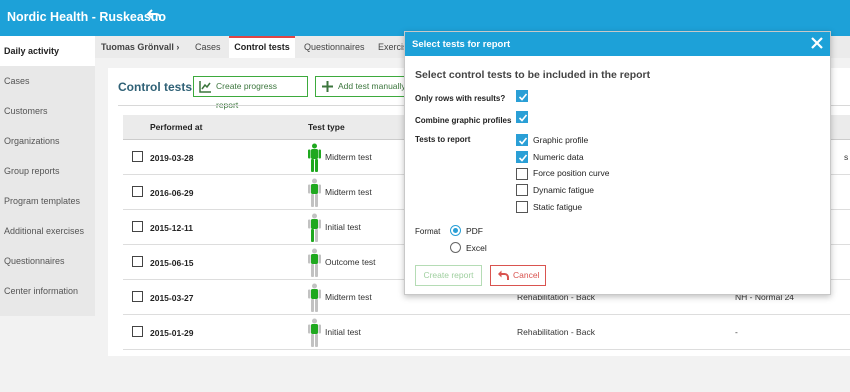 Image resolution: width=850 pixels, height=392 pixels. I want to click on close-icon, so click(817, 43).